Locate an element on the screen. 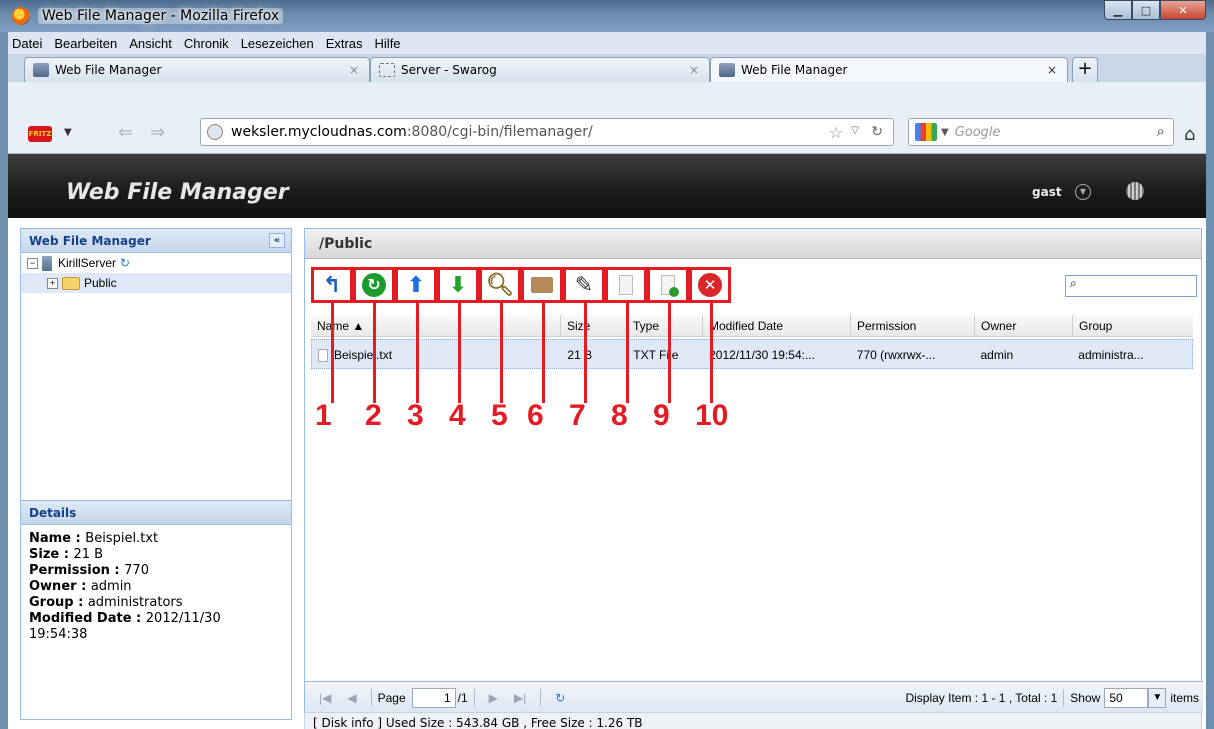 Image resolution: width=1214 pixels, height=729 pixels. new-folder-button is located at coordinates (542, 285).